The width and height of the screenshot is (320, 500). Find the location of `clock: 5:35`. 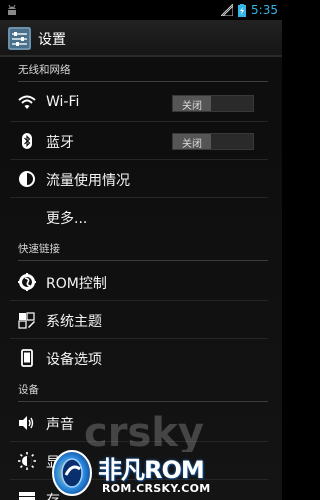

clock: 5:35 is located at coordinates (264, 10).